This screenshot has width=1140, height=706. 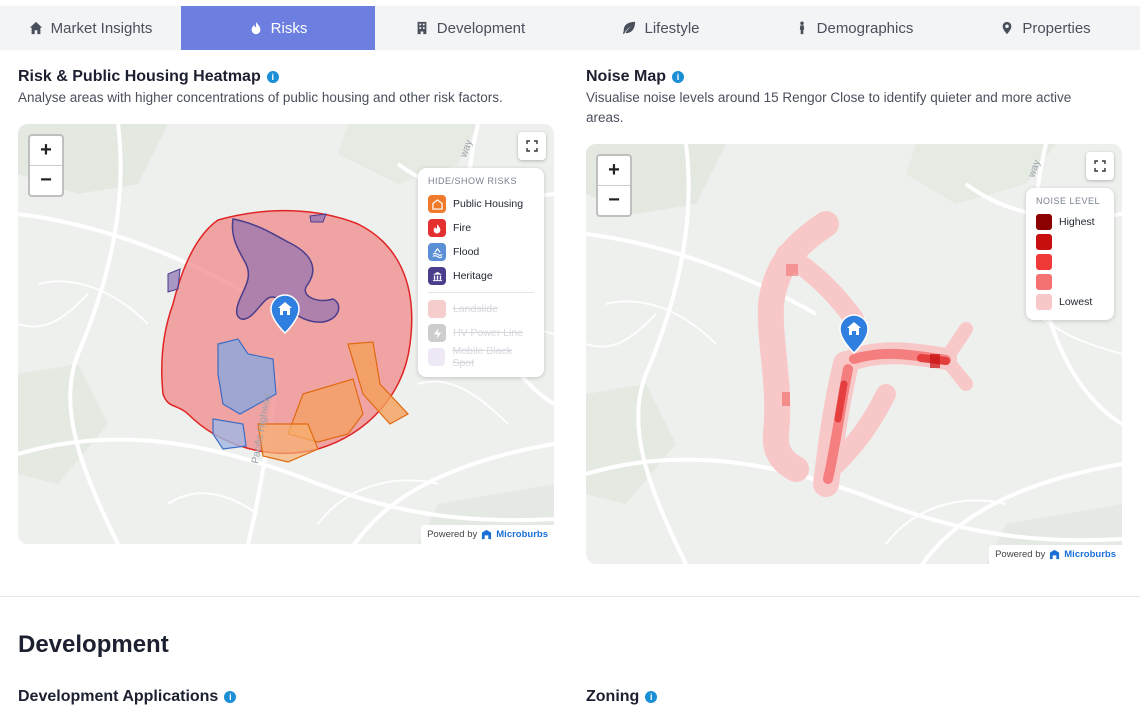 What do you see at coordinates (256, 28) in the screenshot?
I see `flame-icon` at bounding box center [256, 28].